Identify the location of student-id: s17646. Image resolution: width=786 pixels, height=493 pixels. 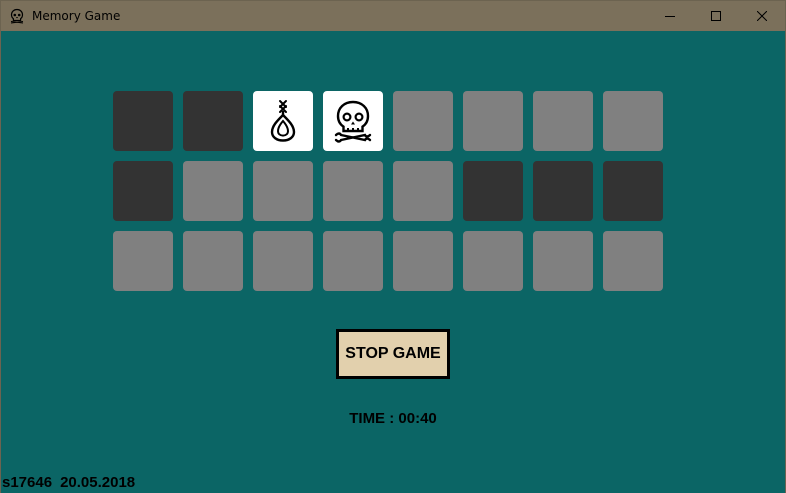
(27, 482).